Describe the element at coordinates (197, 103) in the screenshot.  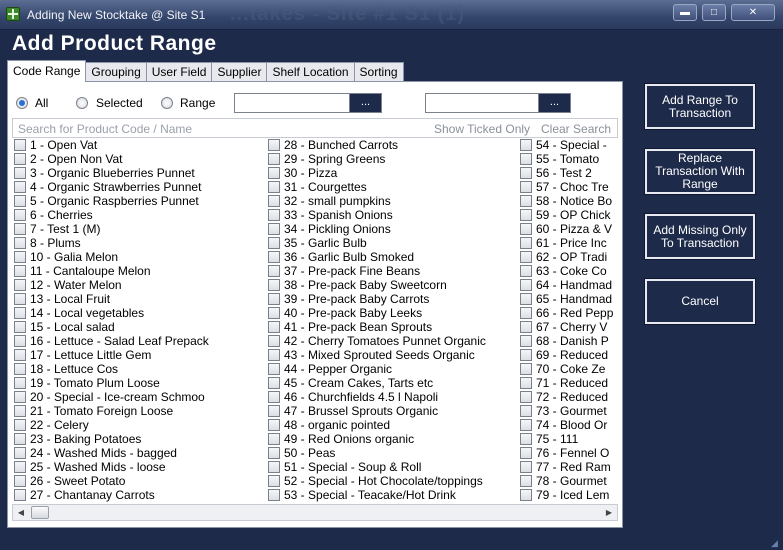
I see `radio-range-label: Range` at that location.